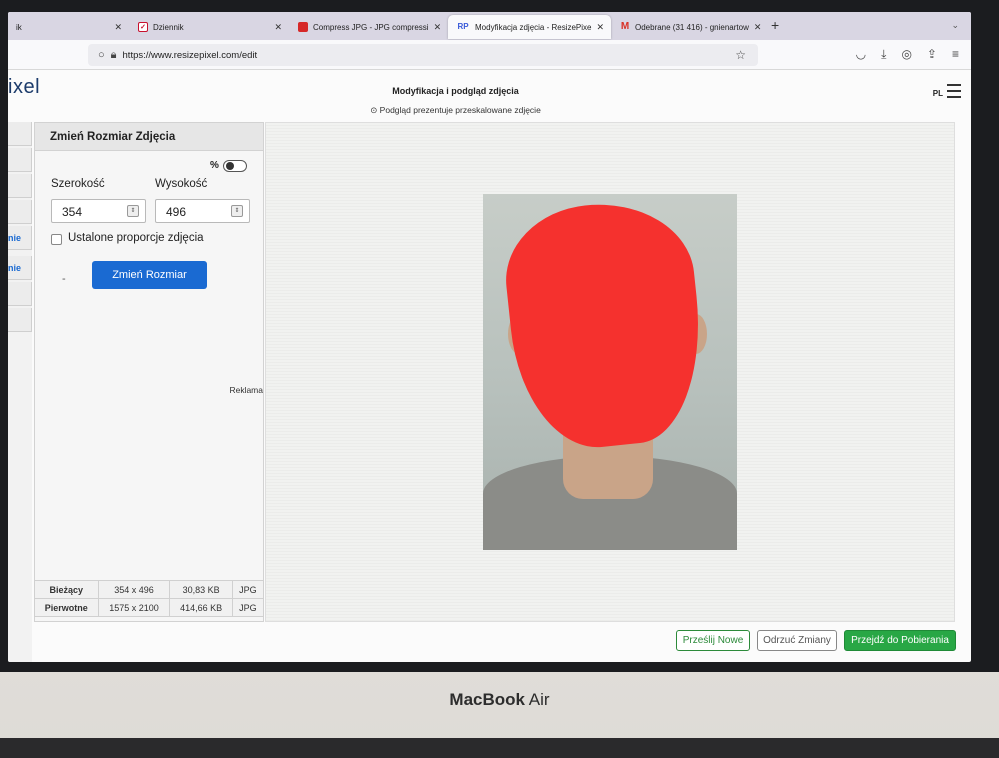 Image resolution: width=999 pixels, height=758 pixels. I want to click on tab-label: Odebrane (31 416) - gnienartow, so click(692, 27).